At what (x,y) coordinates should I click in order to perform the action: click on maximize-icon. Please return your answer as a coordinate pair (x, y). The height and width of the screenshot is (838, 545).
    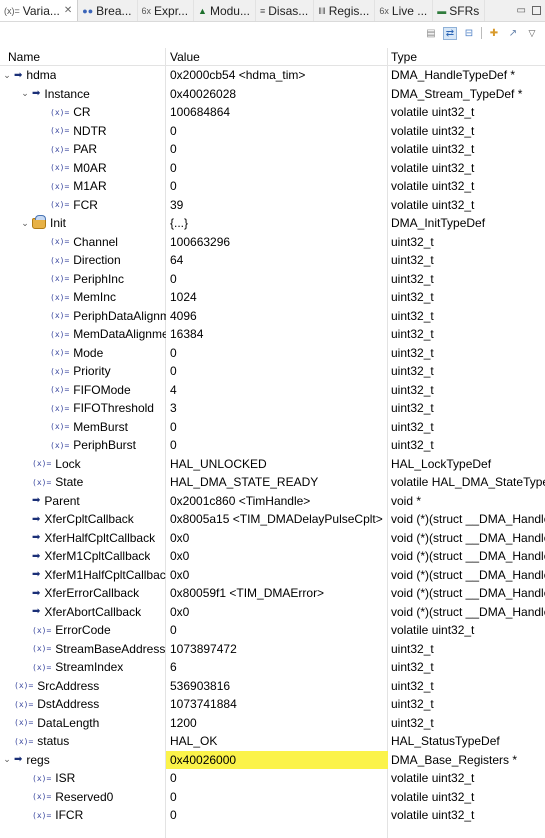
    Looking at the image, I should click on (536, 10).